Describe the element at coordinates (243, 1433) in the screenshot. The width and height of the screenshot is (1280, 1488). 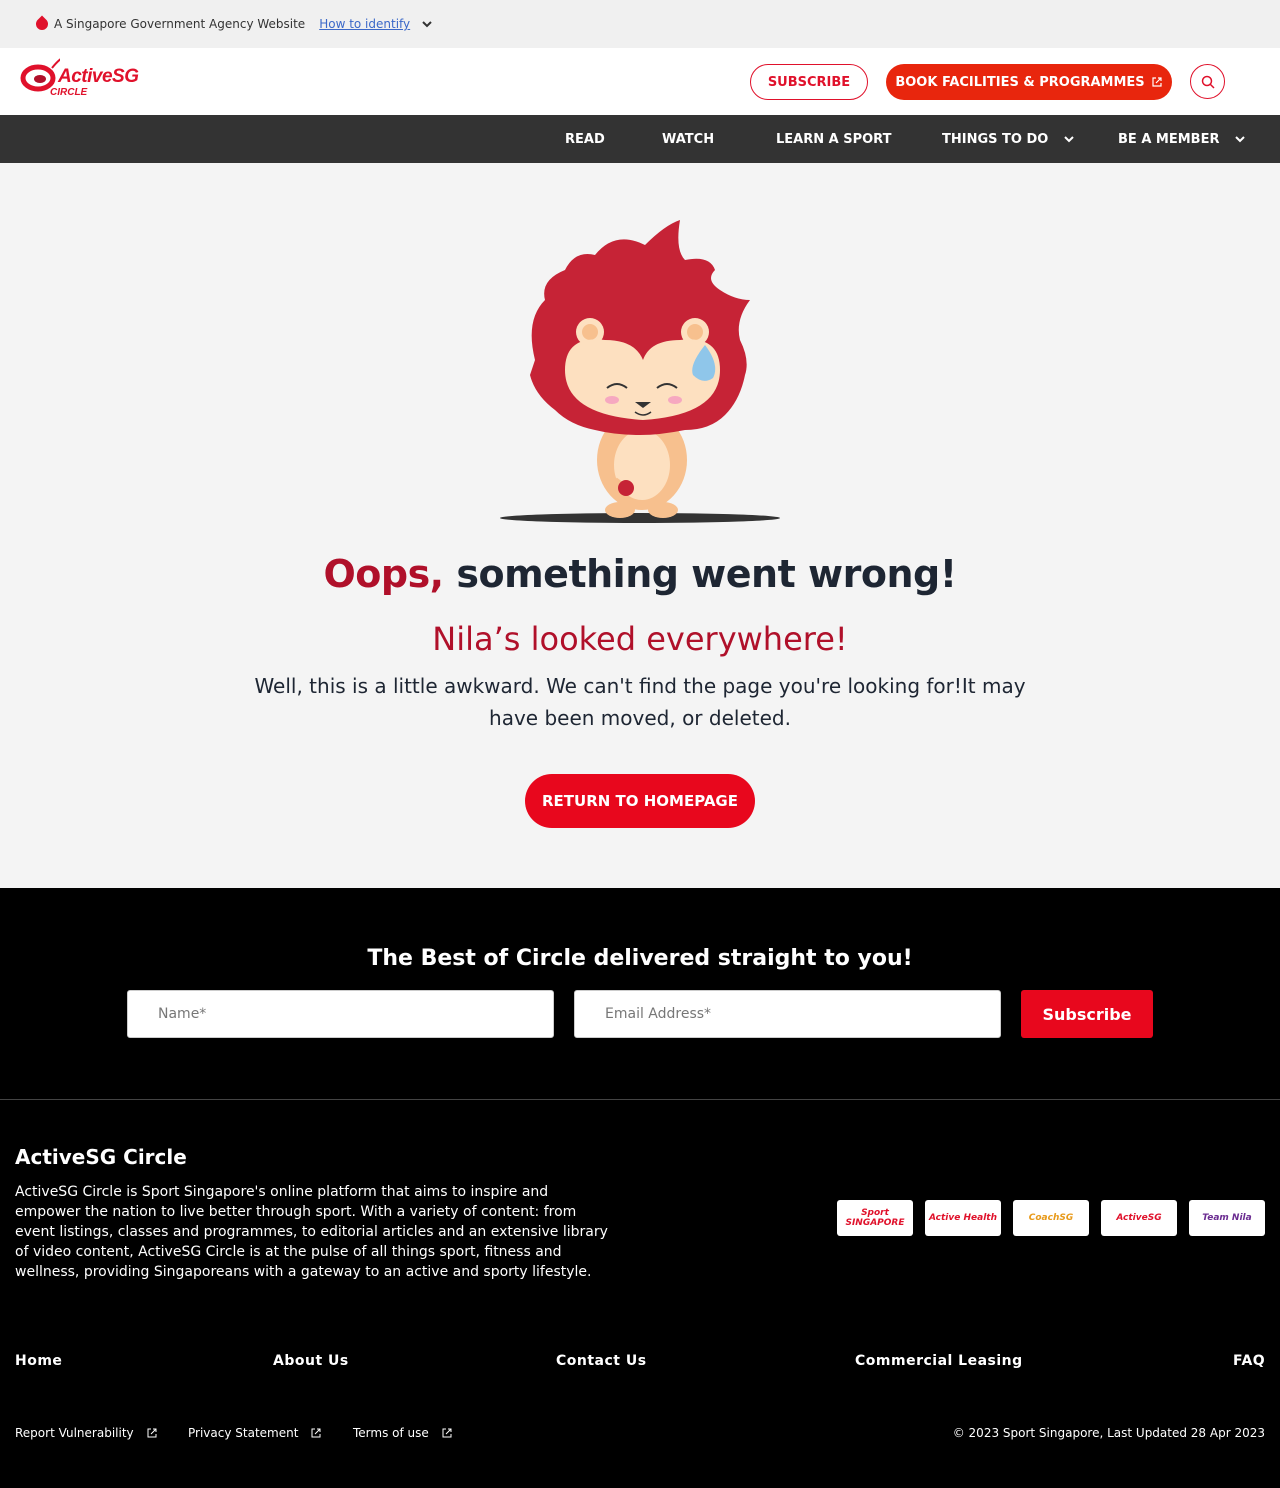
I see `privacy-statement-label: Privacy Statement` at that location.